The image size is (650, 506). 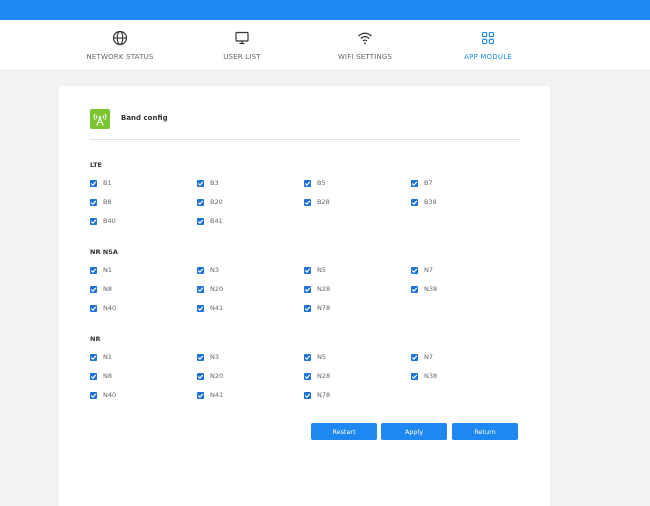 I want to click on top-bar, so click(x=325, y=10).